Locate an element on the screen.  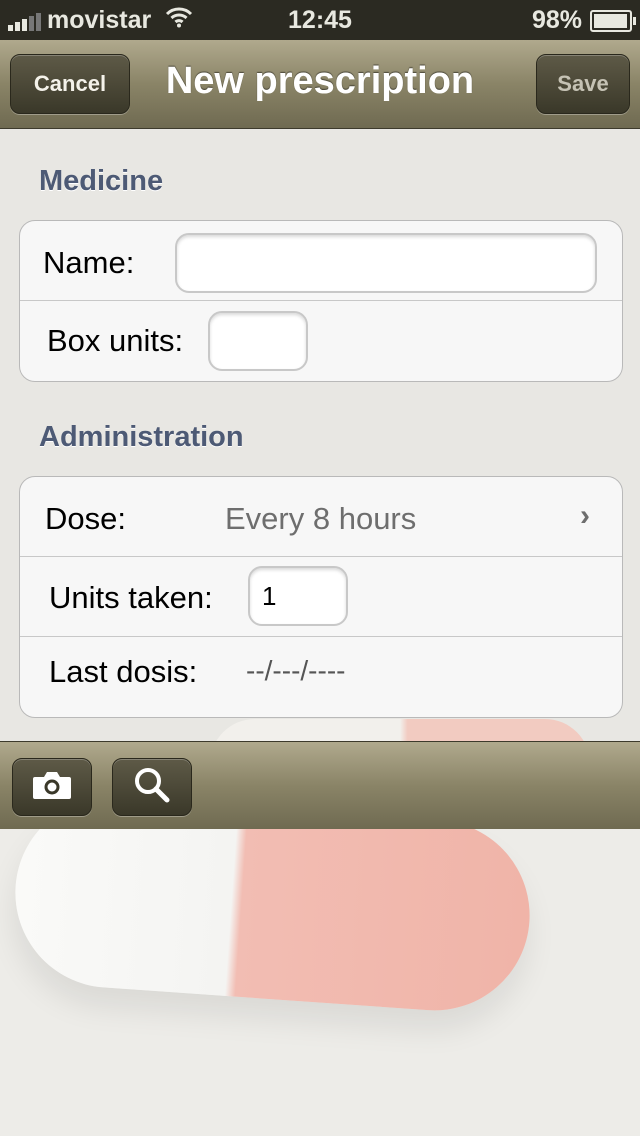
box-units-label: Box units: is located at coordinates (115, 340).